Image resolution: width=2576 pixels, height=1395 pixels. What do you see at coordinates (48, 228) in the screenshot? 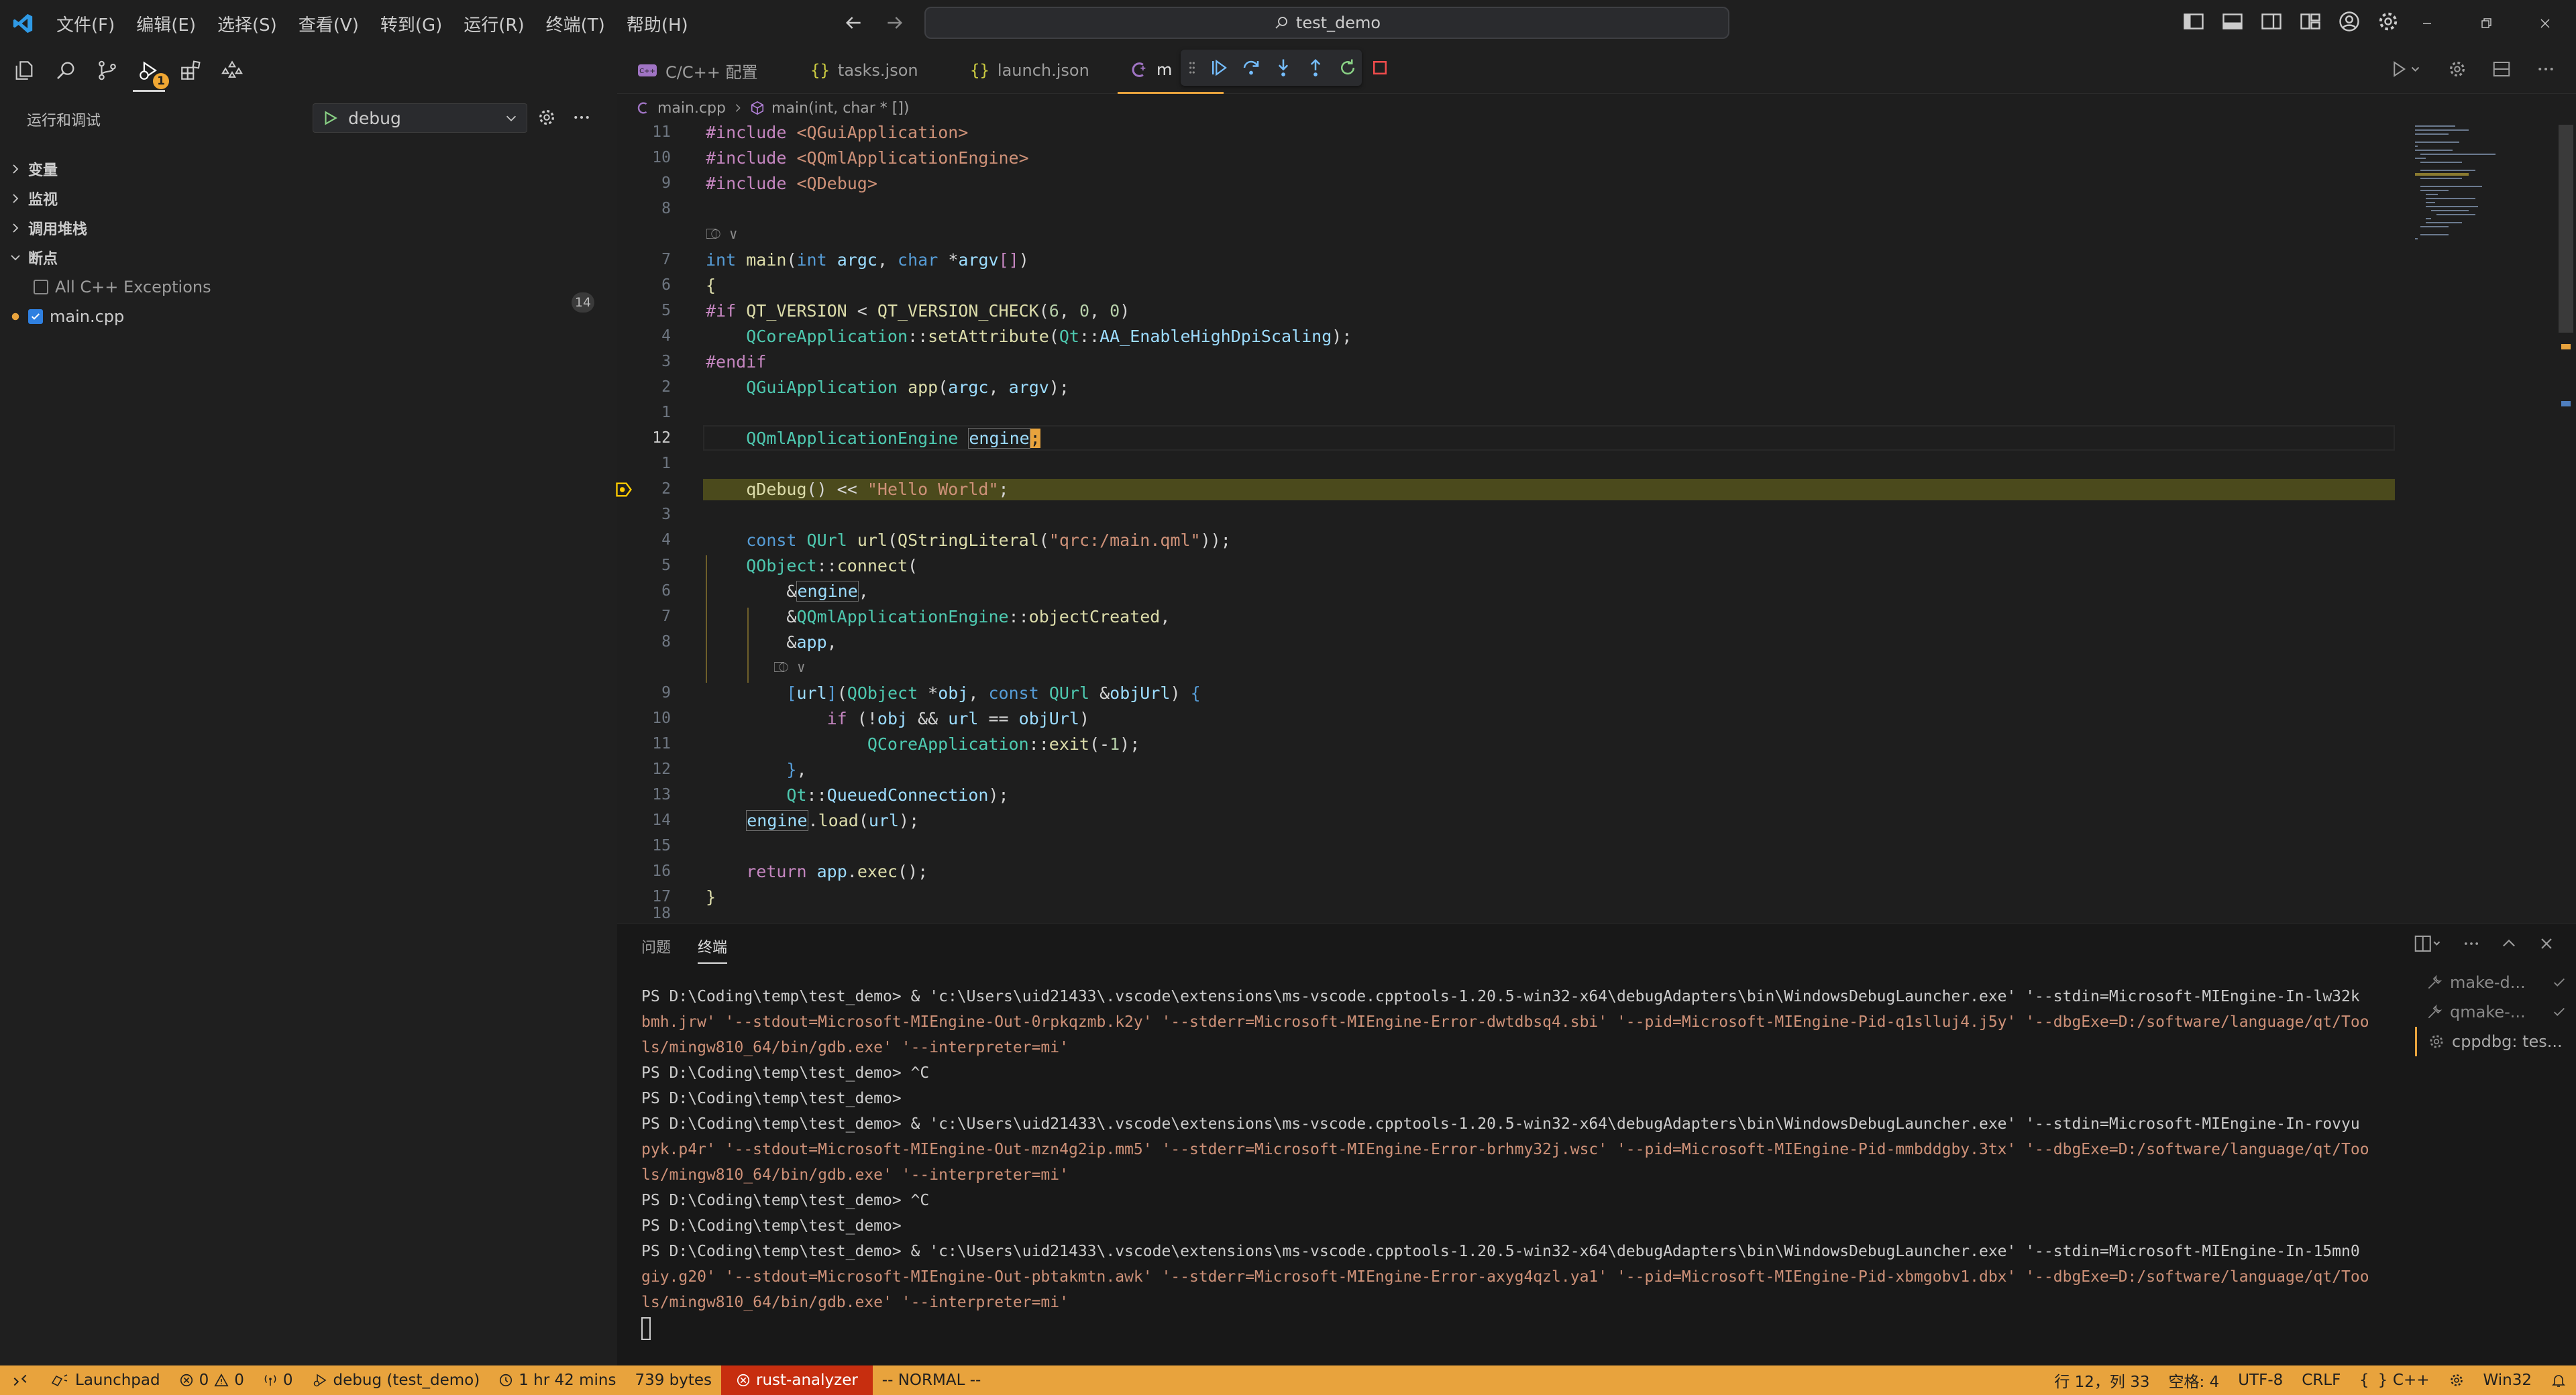
I see `section-call-stack: 调用堆栈` at bounding box center [48, 228].